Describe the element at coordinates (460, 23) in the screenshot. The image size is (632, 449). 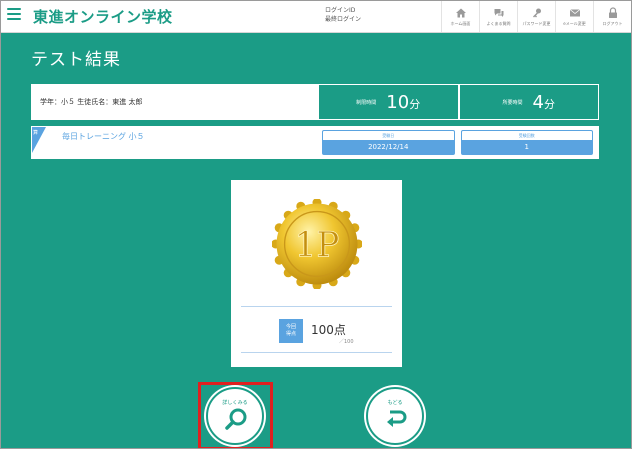
I see `home-label: ホーム画面` at that location.